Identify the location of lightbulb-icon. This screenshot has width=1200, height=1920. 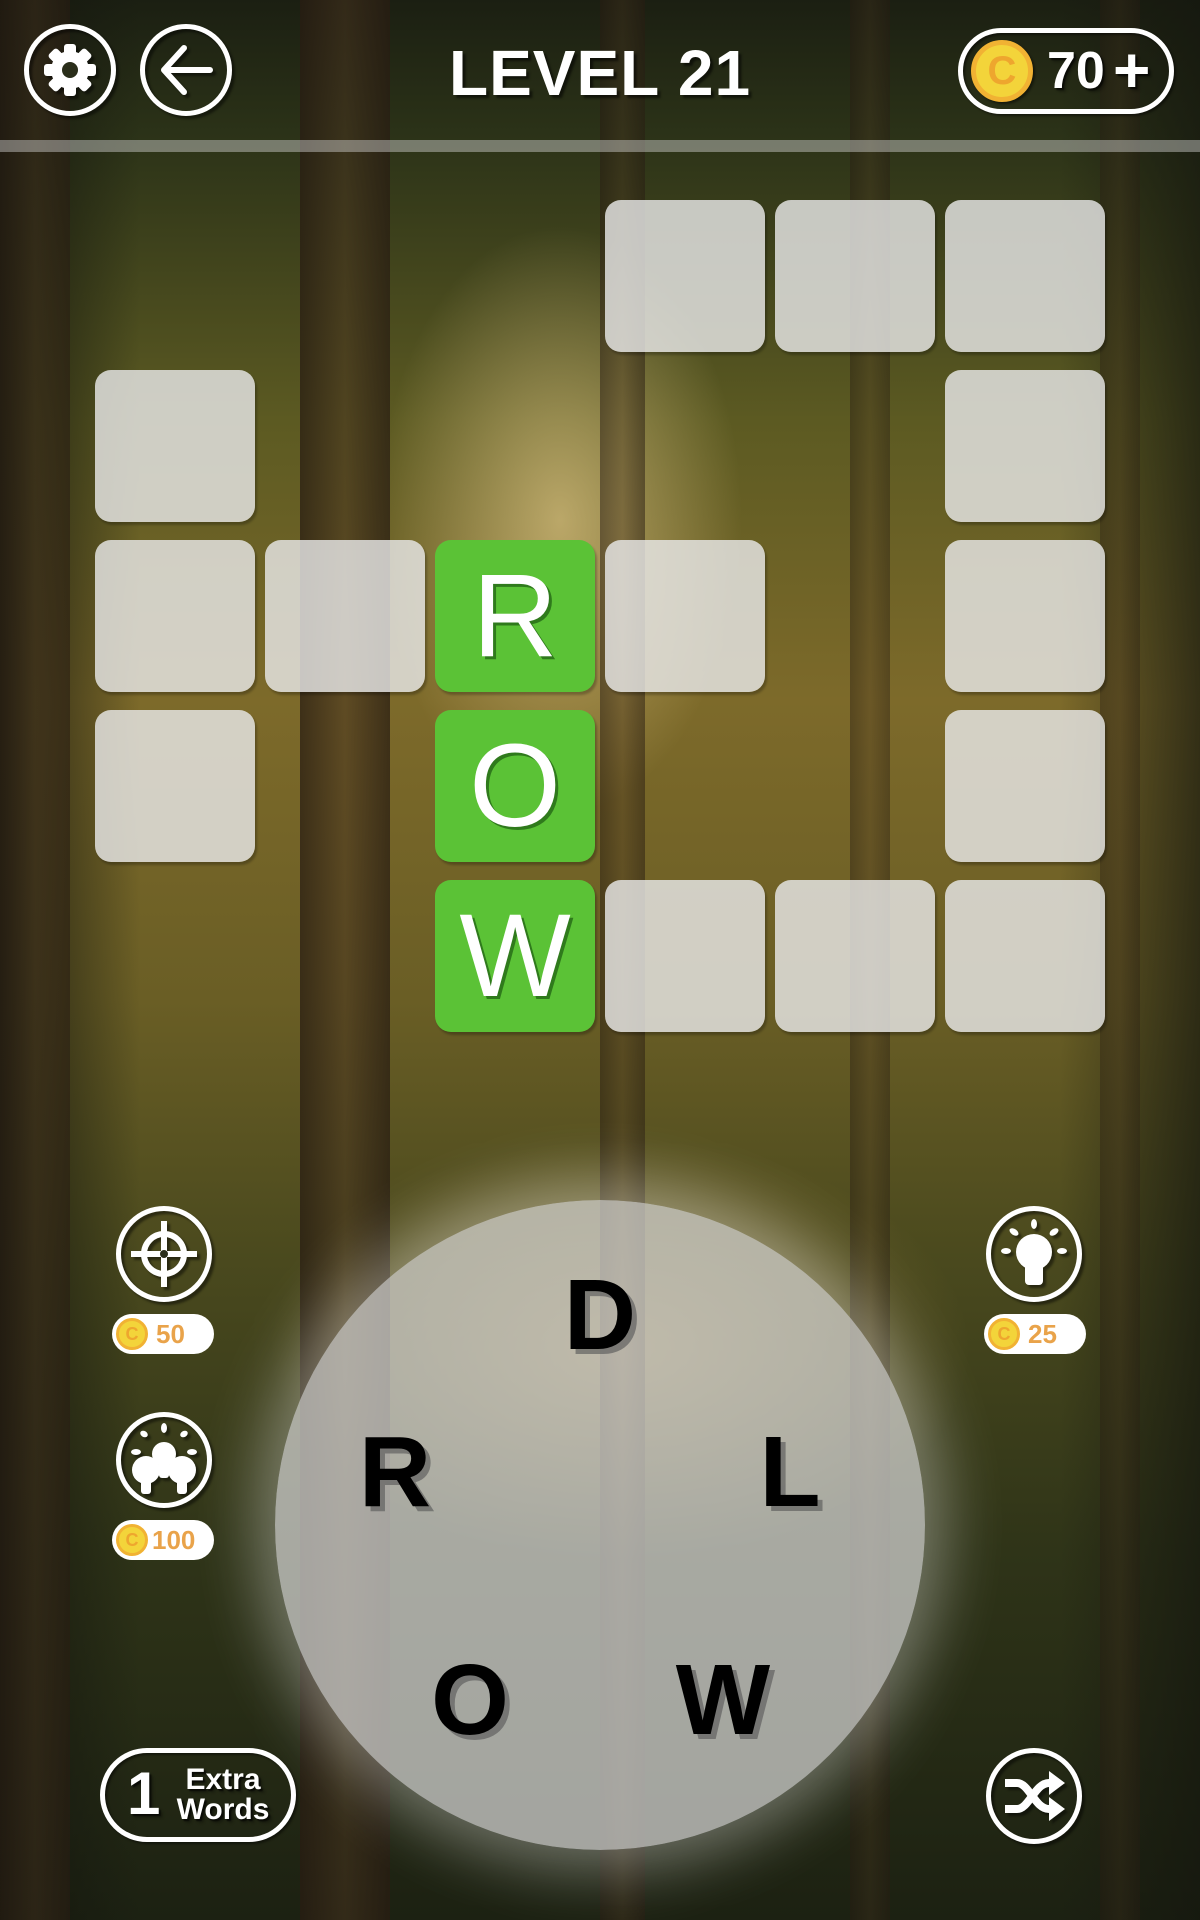
(1034, 1252).